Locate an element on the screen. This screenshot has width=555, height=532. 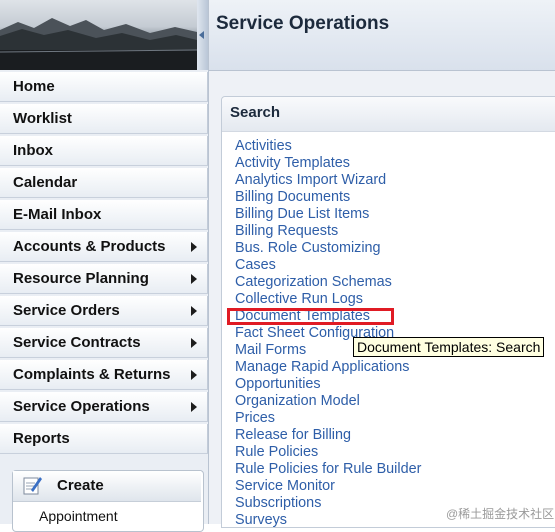
pencil-icon is located at coordinates (32, 486).